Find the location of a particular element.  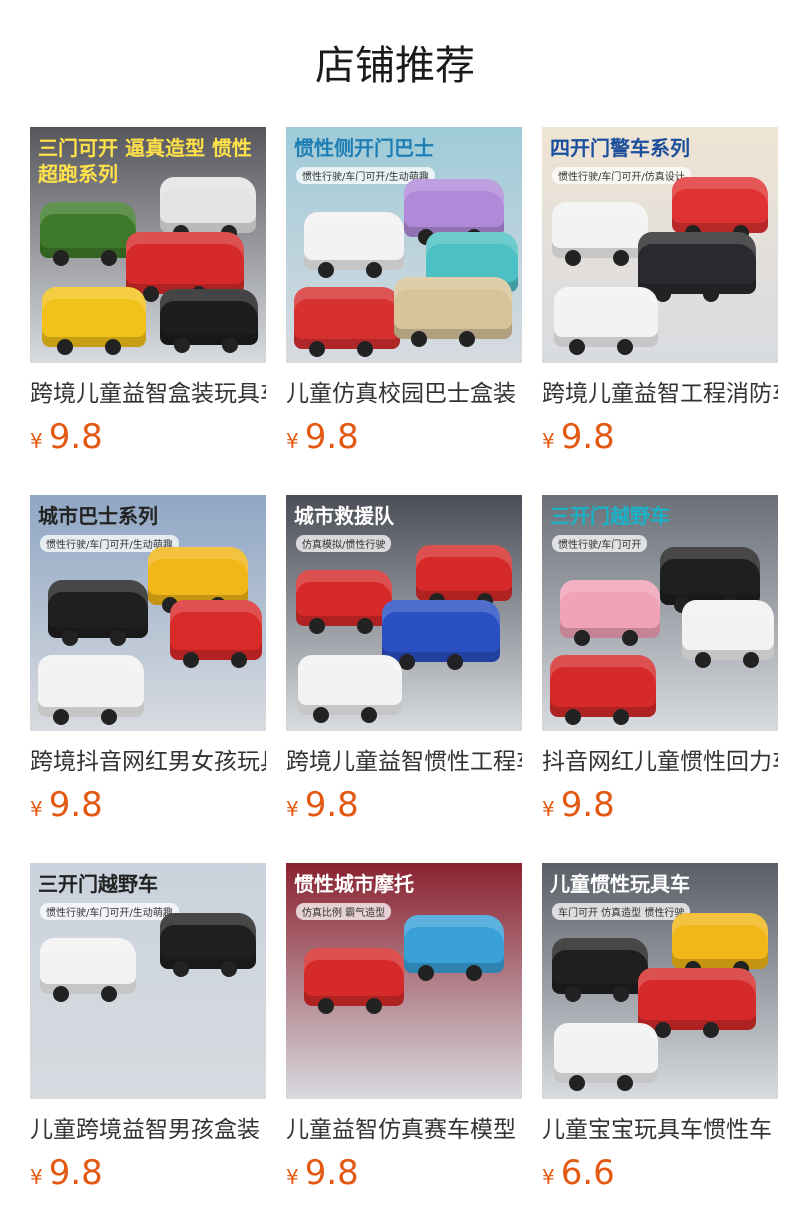

image-banner-subtext: 惯性行驶/车门可开 is located at coordinates (600, 543).